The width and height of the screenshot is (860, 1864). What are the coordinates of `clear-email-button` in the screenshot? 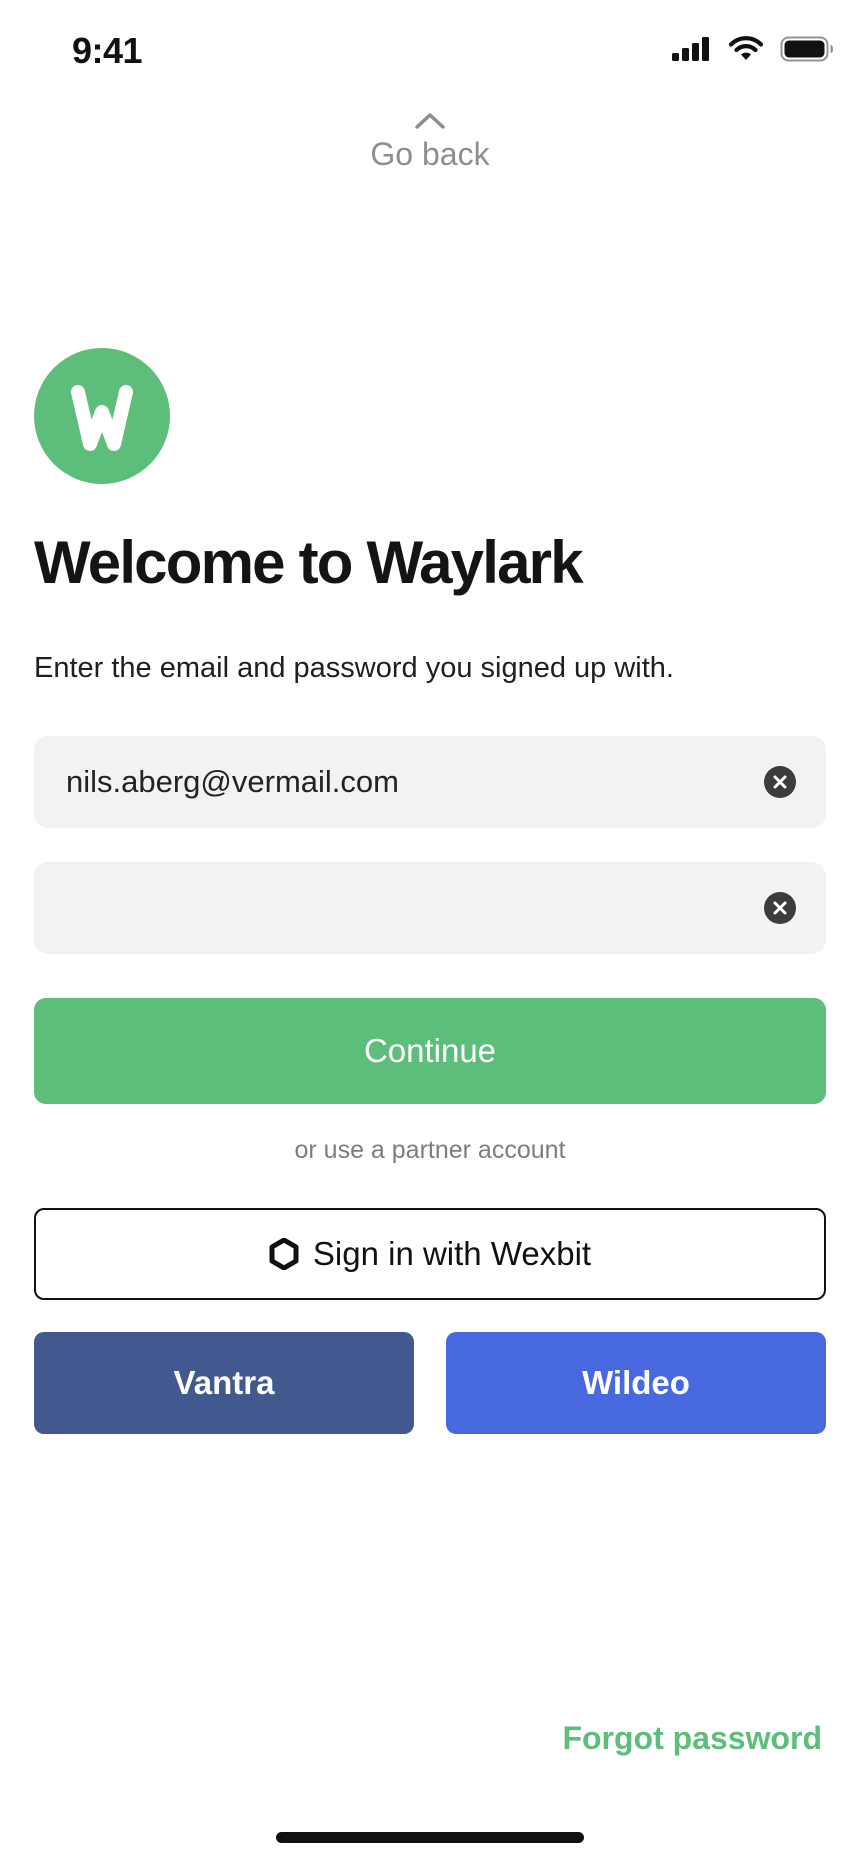 It's located at (780, 782).